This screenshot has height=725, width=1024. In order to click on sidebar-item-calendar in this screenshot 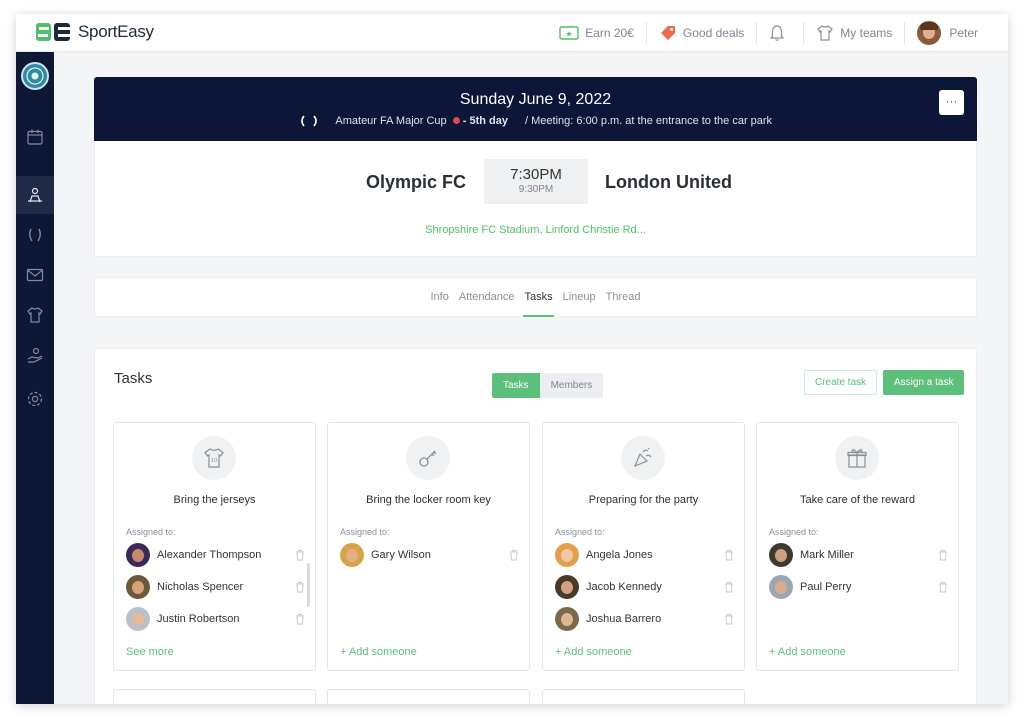, I will do `click(35, 137)`.